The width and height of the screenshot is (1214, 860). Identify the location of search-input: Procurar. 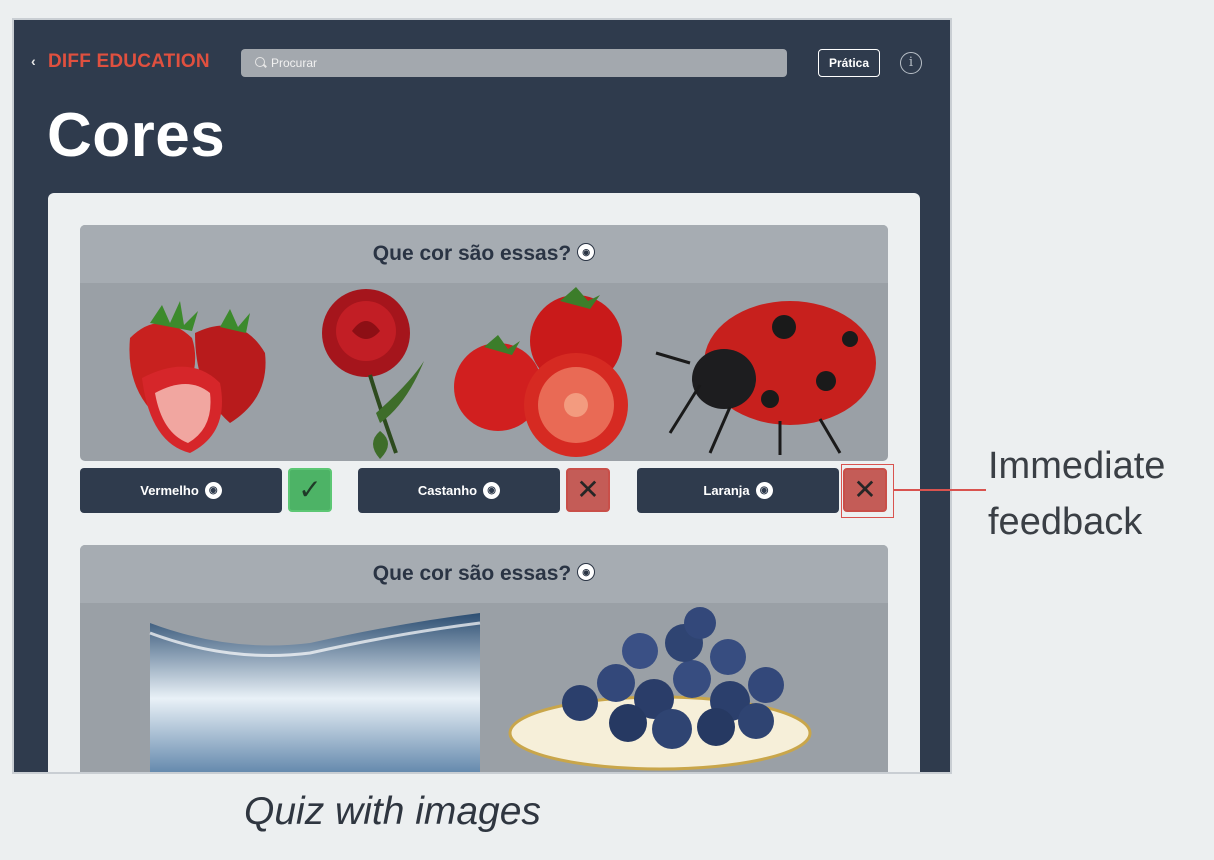
(514, 63).